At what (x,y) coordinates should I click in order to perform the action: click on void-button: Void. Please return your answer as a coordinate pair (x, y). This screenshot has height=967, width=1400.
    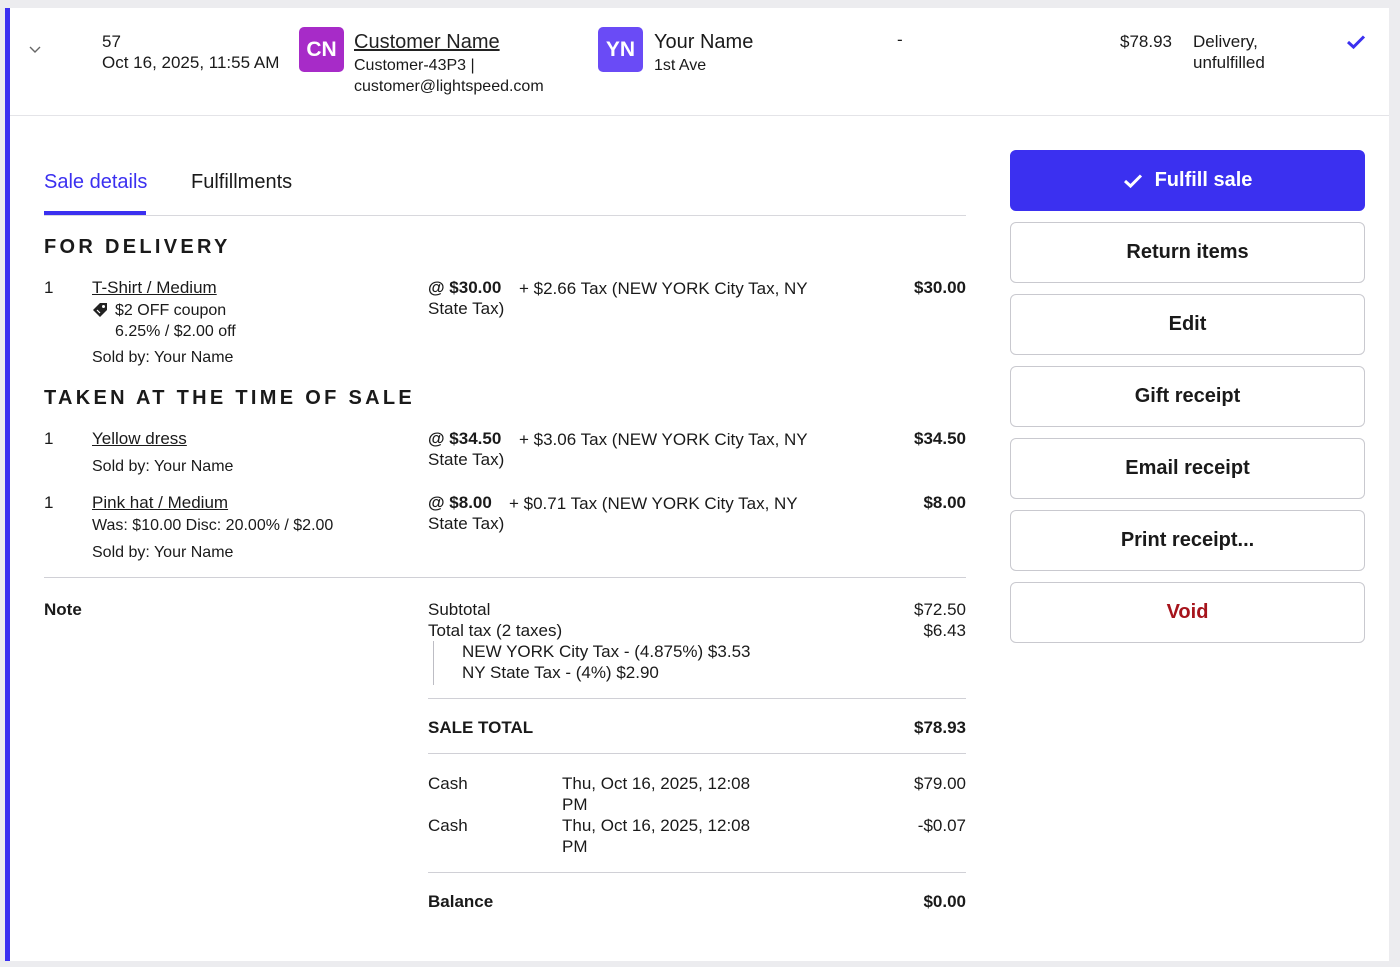
    Looking at the image, I should click on (1187, 612).